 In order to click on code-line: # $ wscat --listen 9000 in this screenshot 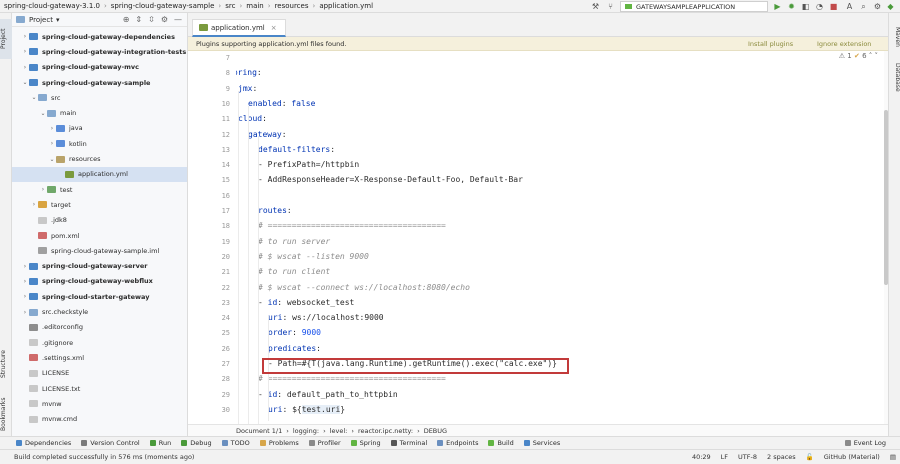, I will do `click(313, 256)`.